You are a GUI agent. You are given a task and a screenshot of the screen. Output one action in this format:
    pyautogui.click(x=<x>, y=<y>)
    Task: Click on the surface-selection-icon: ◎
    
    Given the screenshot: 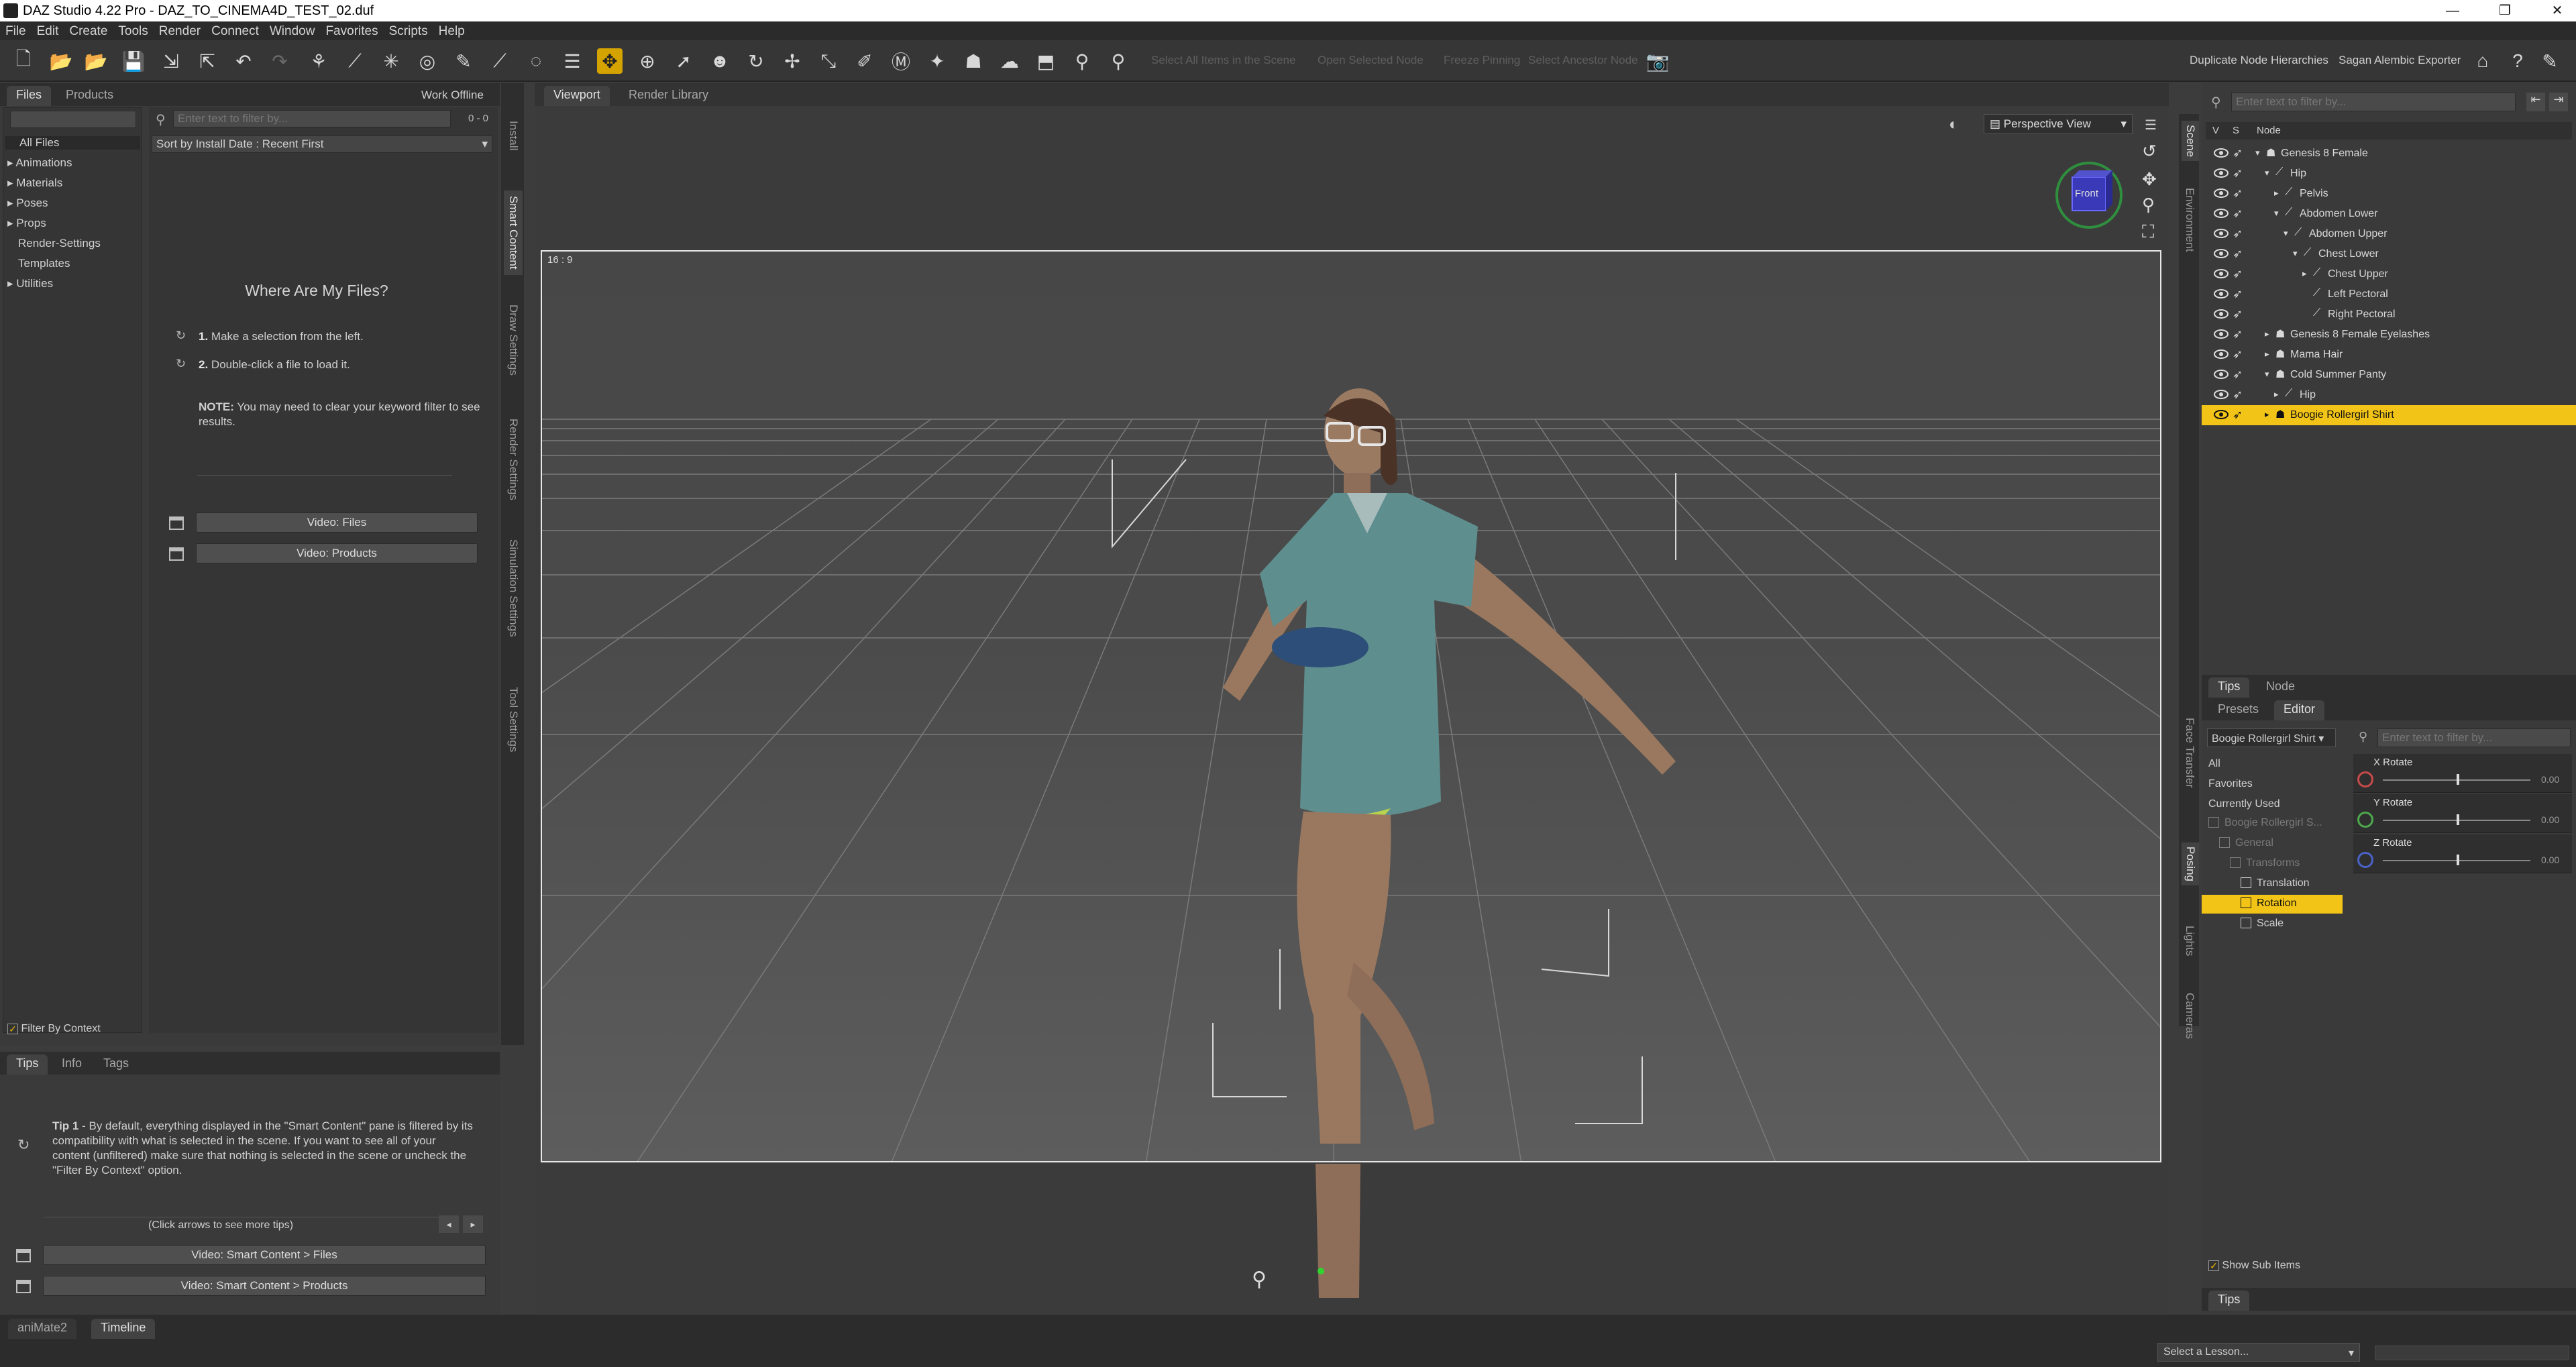 What is the action you would take?
    pyautogui.click(x=427, y=61)
    